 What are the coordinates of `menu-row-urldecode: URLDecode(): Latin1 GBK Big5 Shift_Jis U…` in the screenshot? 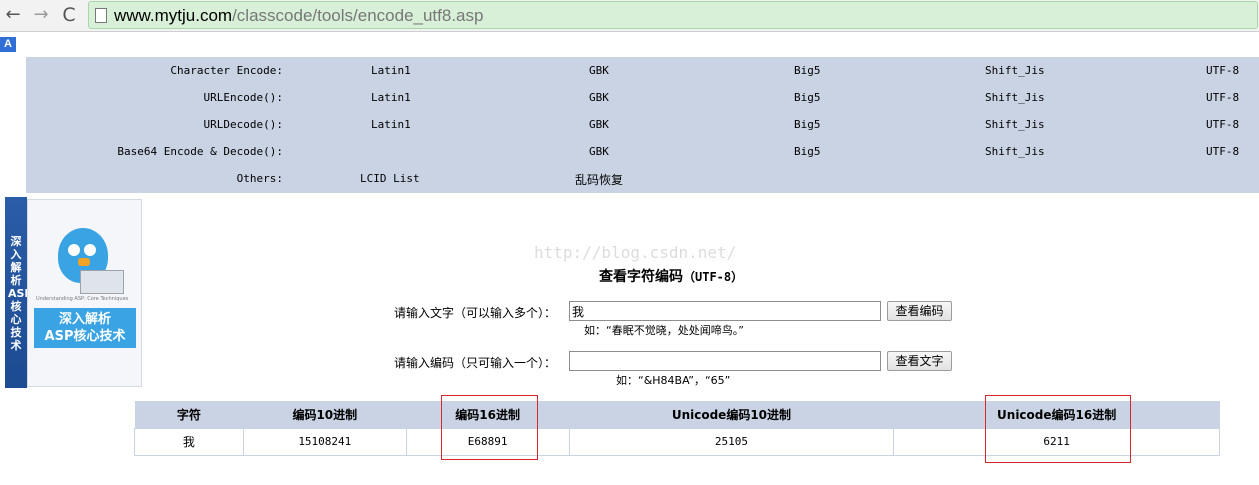 It's located at (642, 125).